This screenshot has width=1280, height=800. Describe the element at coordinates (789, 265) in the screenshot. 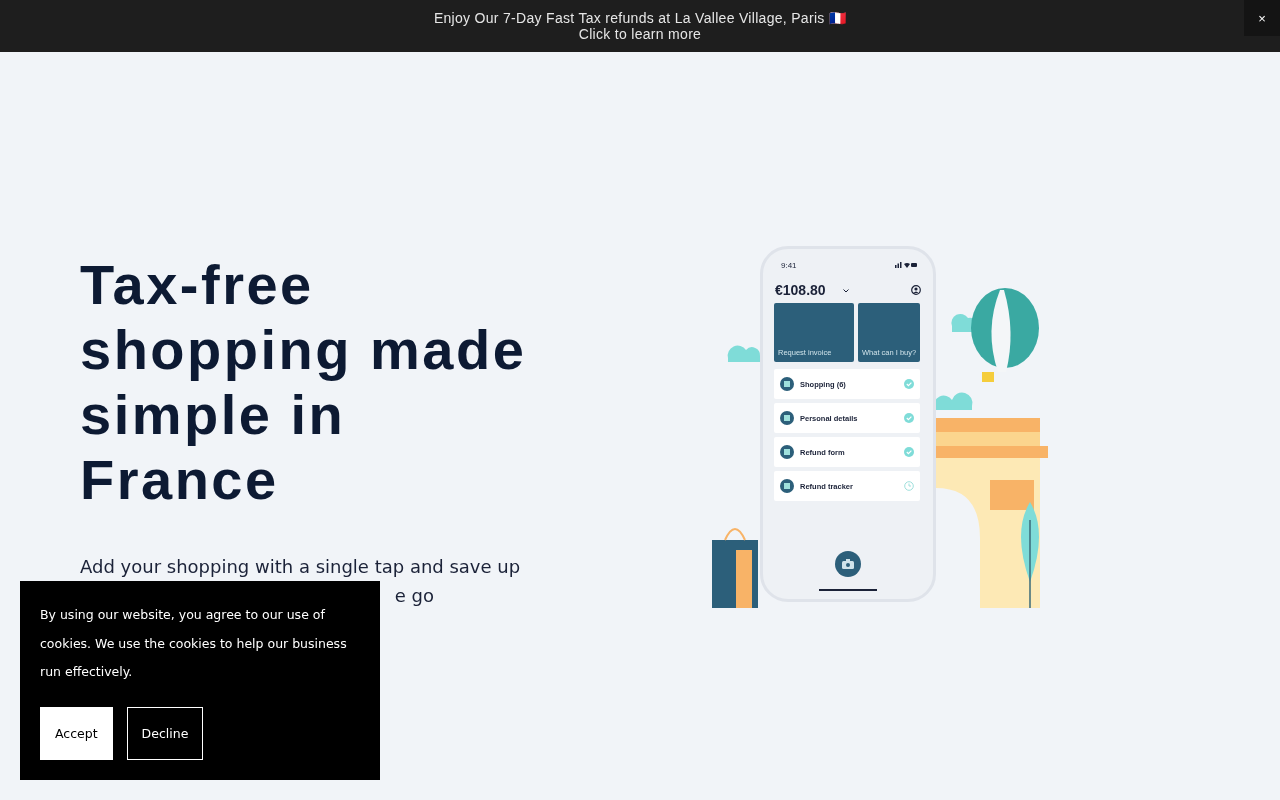

I see `status-time: 9:41` at that location.